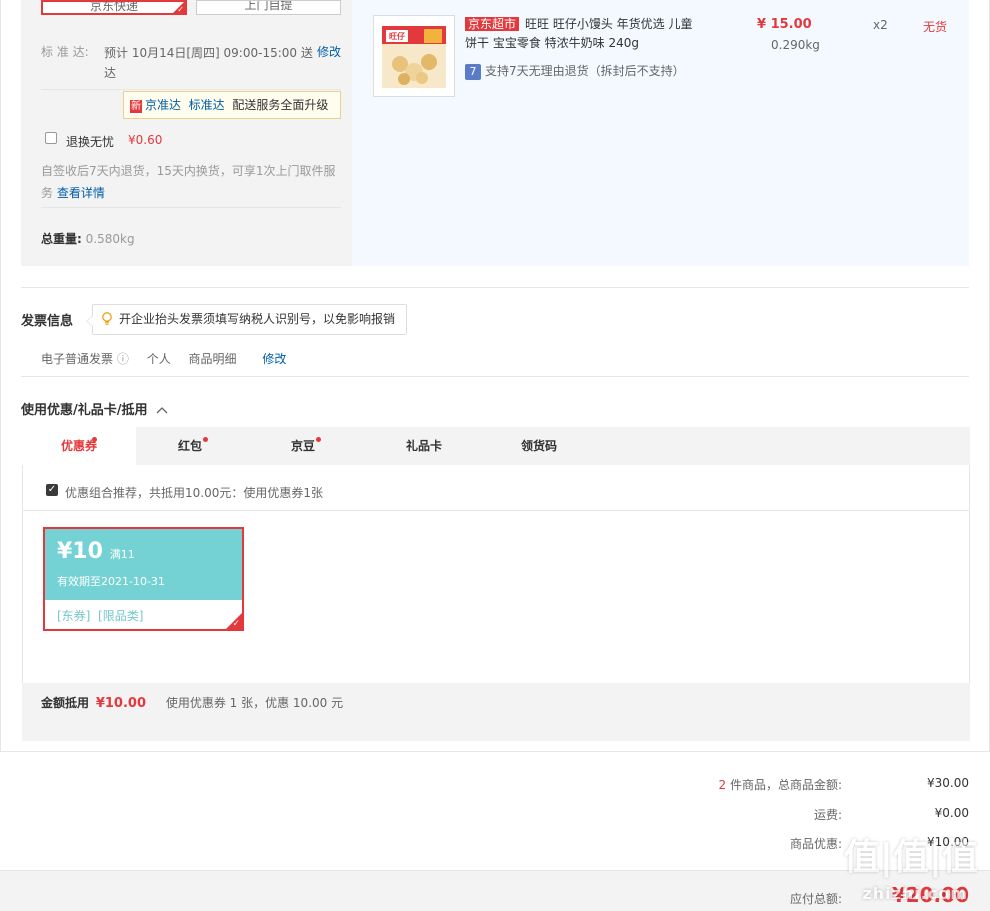 The height and width of the screenshot is (911, 990). What do you see at coordinates (52, 490) in the screenshot?
I see `recommend-combo-checkbox: ✓` at bounding box center [52, 490].